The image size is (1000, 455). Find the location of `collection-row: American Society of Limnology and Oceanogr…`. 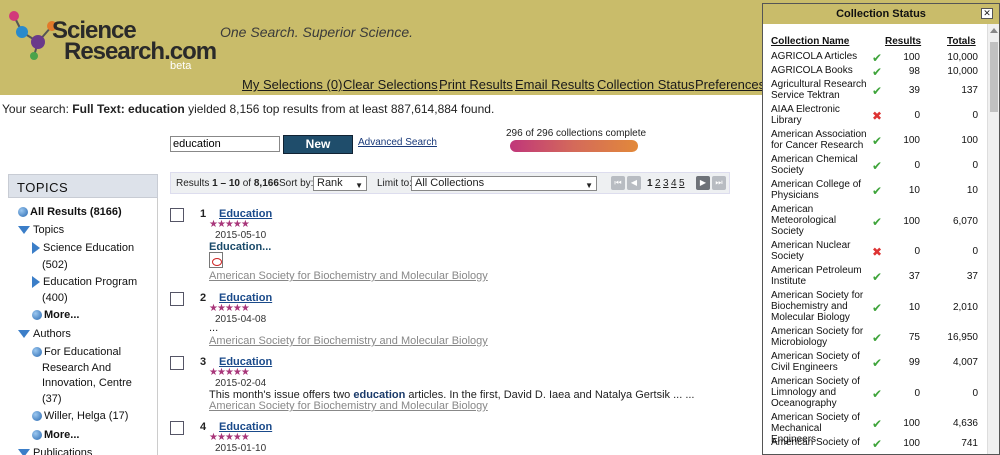

collection-row: American Society of Limnology and Oceanogr… is located at coordinates (876, 392).